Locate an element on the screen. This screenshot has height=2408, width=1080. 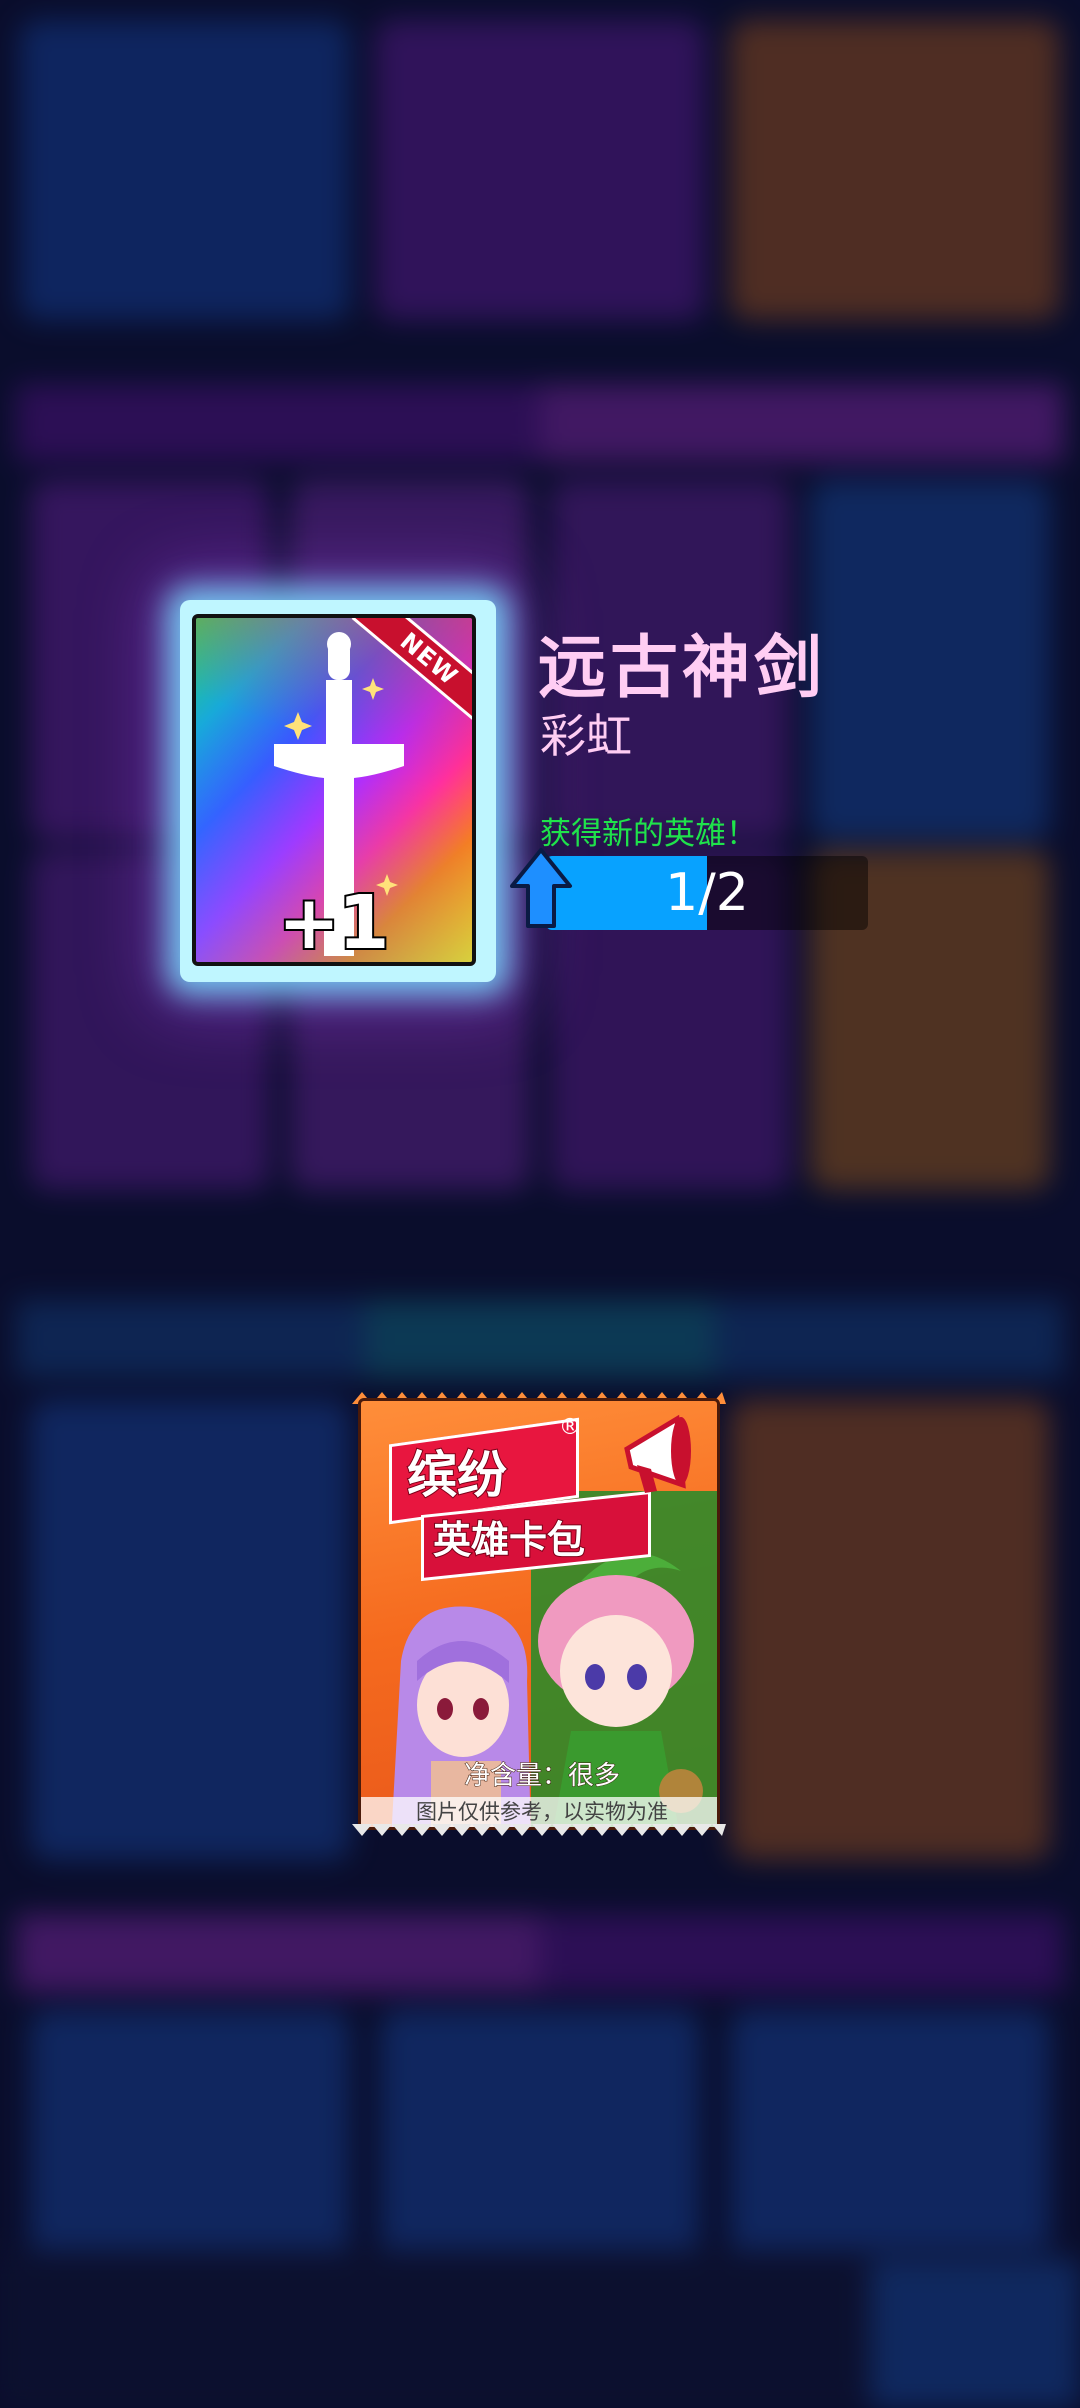
pack-body: 缤纷 ® 英雄卡包 净含量：很多 图片仅供参考，以实物为准 is located at coordinates (539, 1614).